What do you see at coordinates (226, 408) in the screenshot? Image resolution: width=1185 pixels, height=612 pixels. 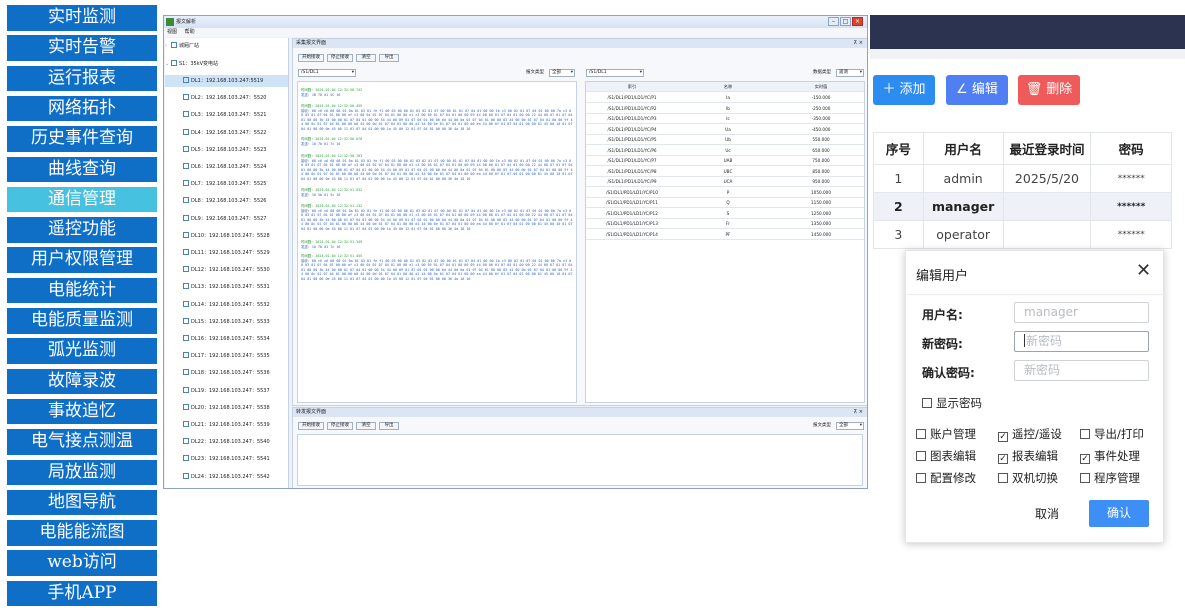 I see `tree-channel-node: DL20：192.168.103.247：5538` at bounding box center [226, 408].